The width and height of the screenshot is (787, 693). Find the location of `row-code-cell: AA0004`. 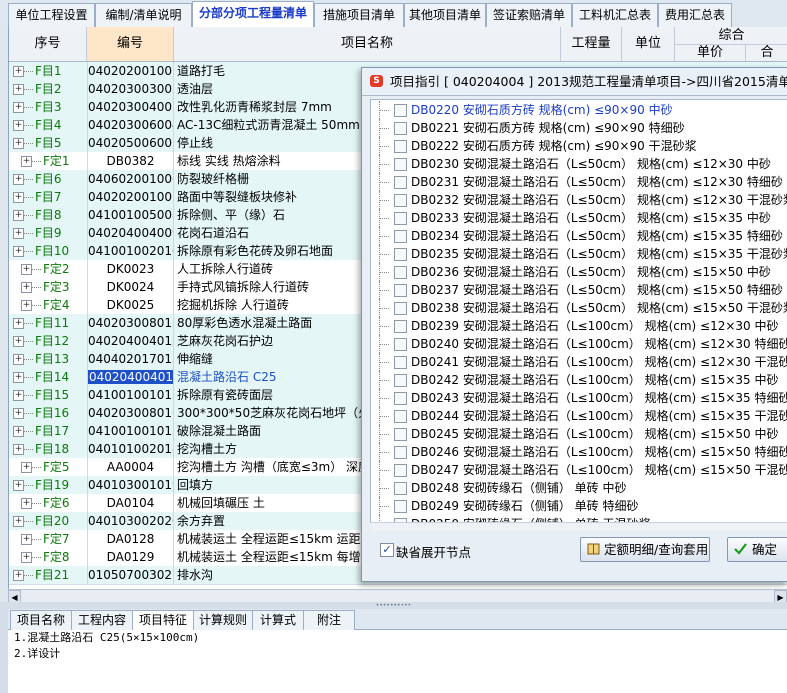

row-code-cell: AA0004 is located at coordinates (130, 467).